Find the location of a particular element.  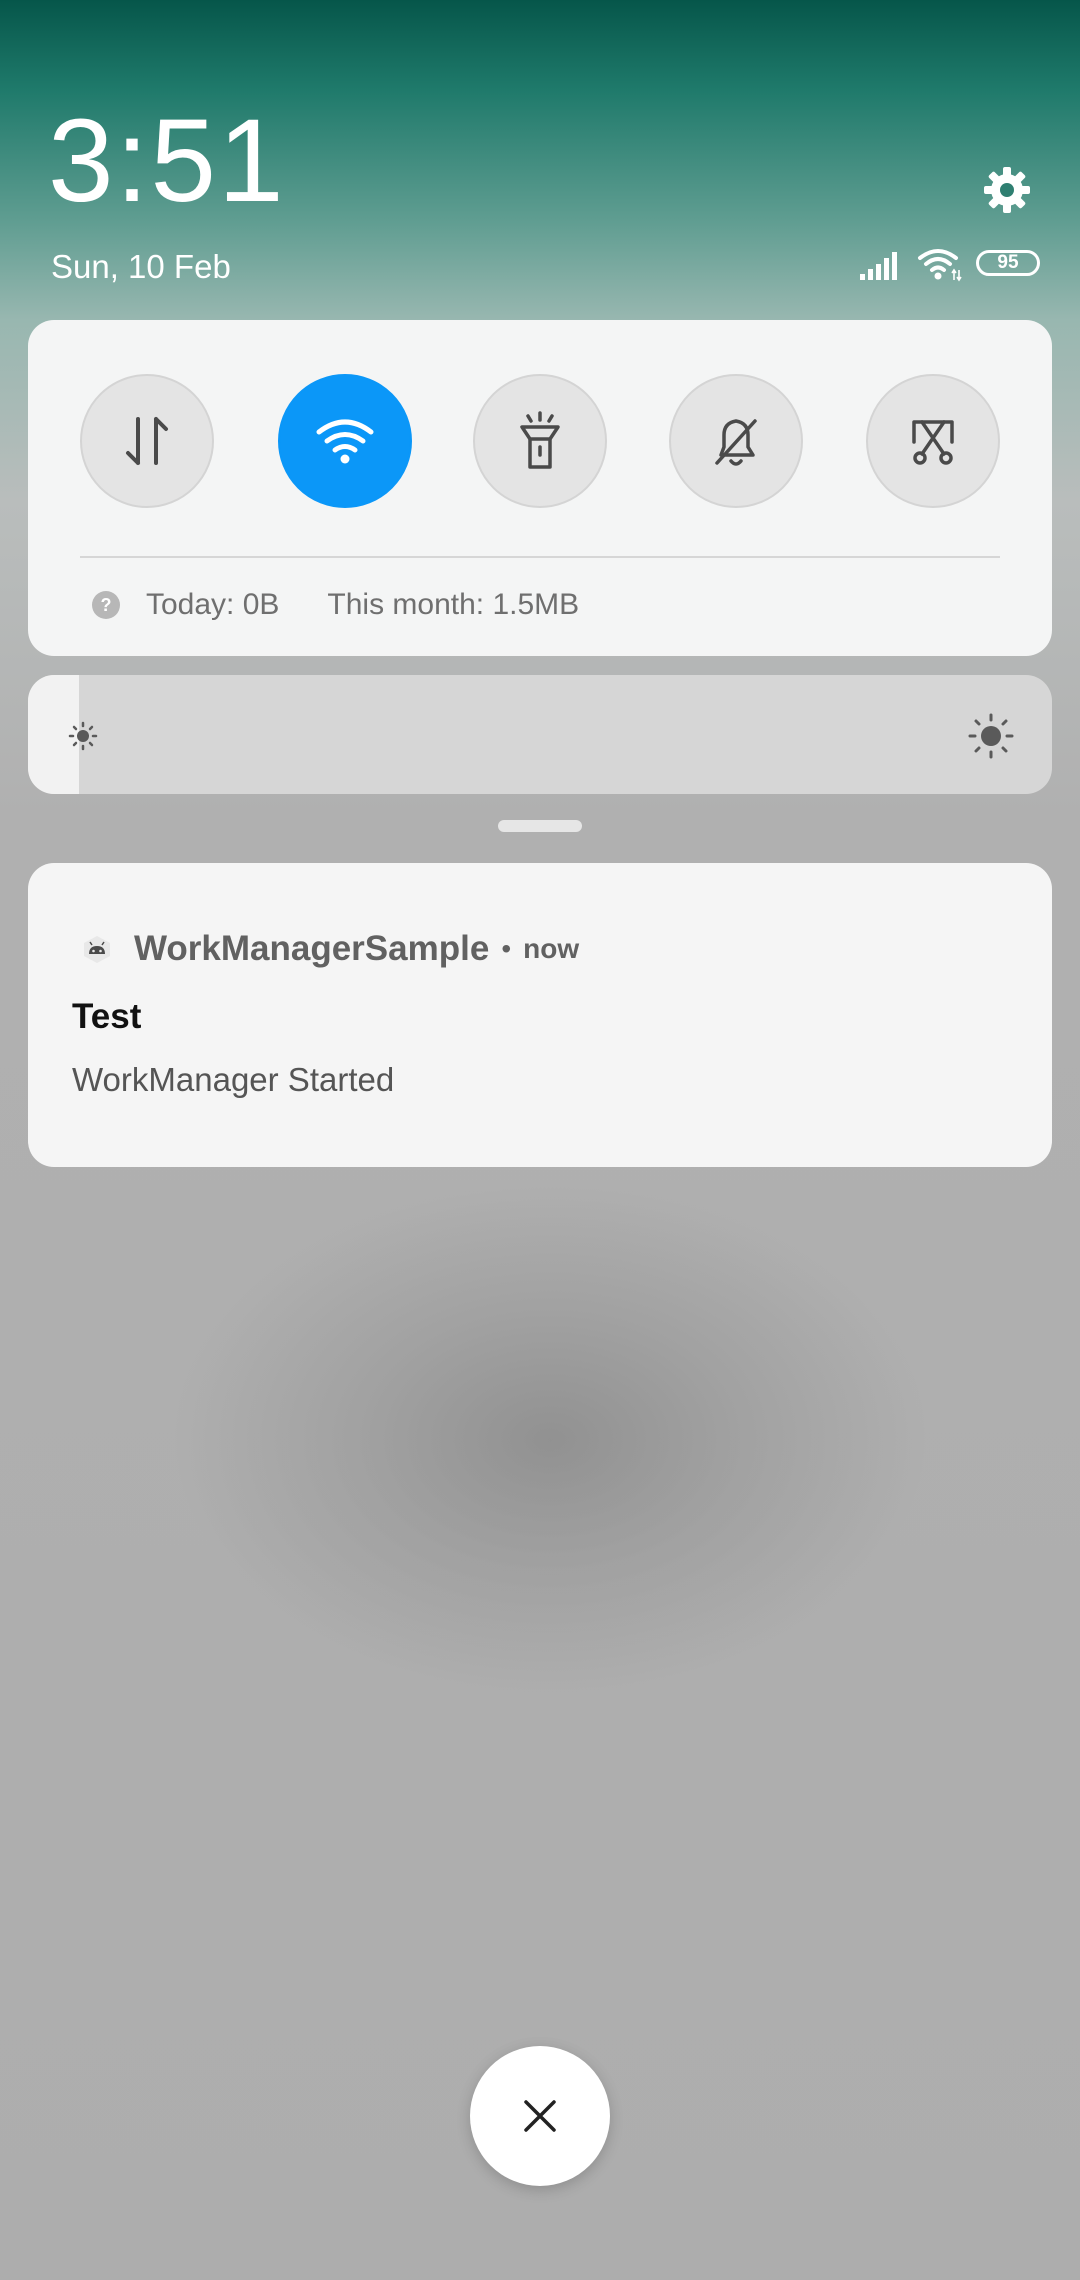

wifi-toggle is located at coordinates (345, 441).